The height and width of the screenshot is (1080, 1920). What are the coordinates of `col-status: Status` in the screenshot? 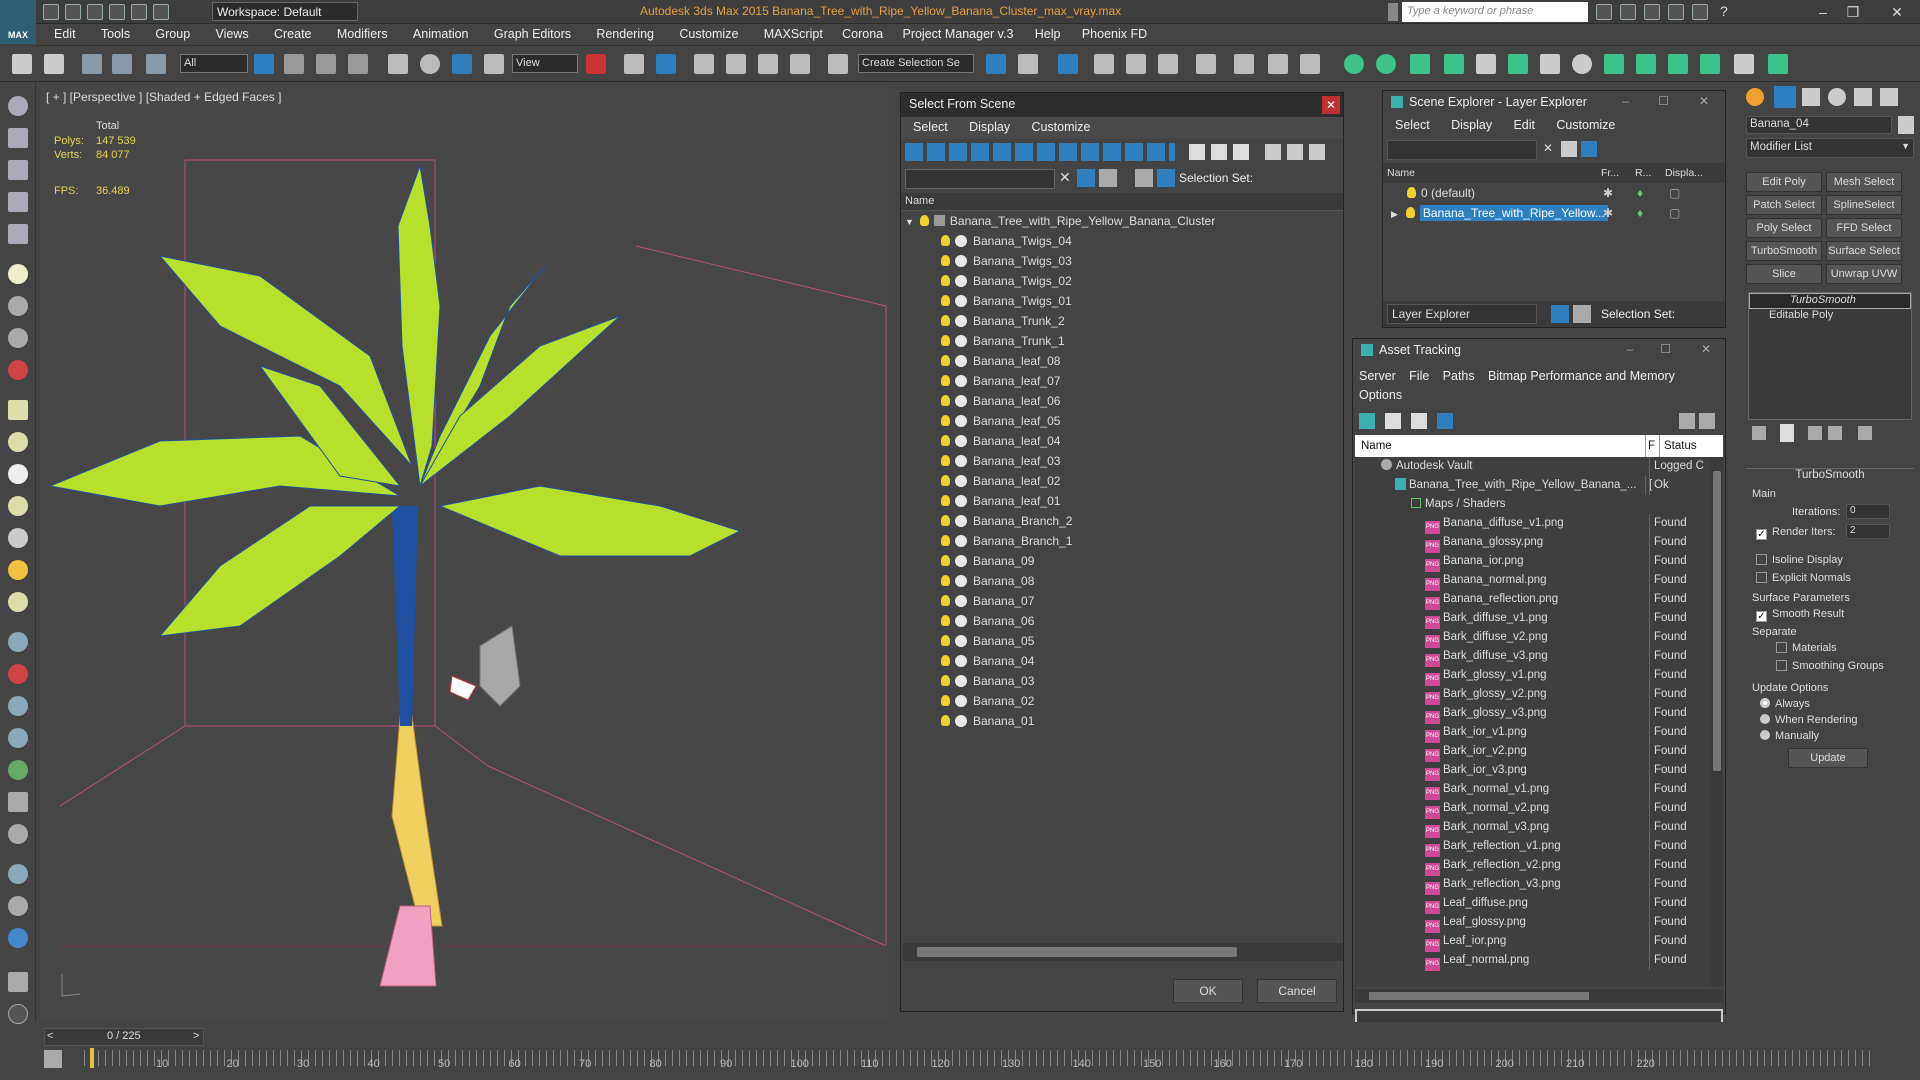 It's located at (1678, 446).